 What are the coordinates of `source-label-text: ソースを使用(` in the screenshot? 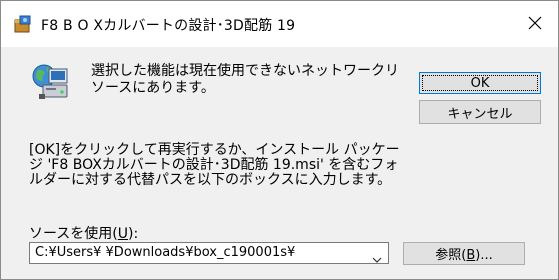 It's located at (73, 234).